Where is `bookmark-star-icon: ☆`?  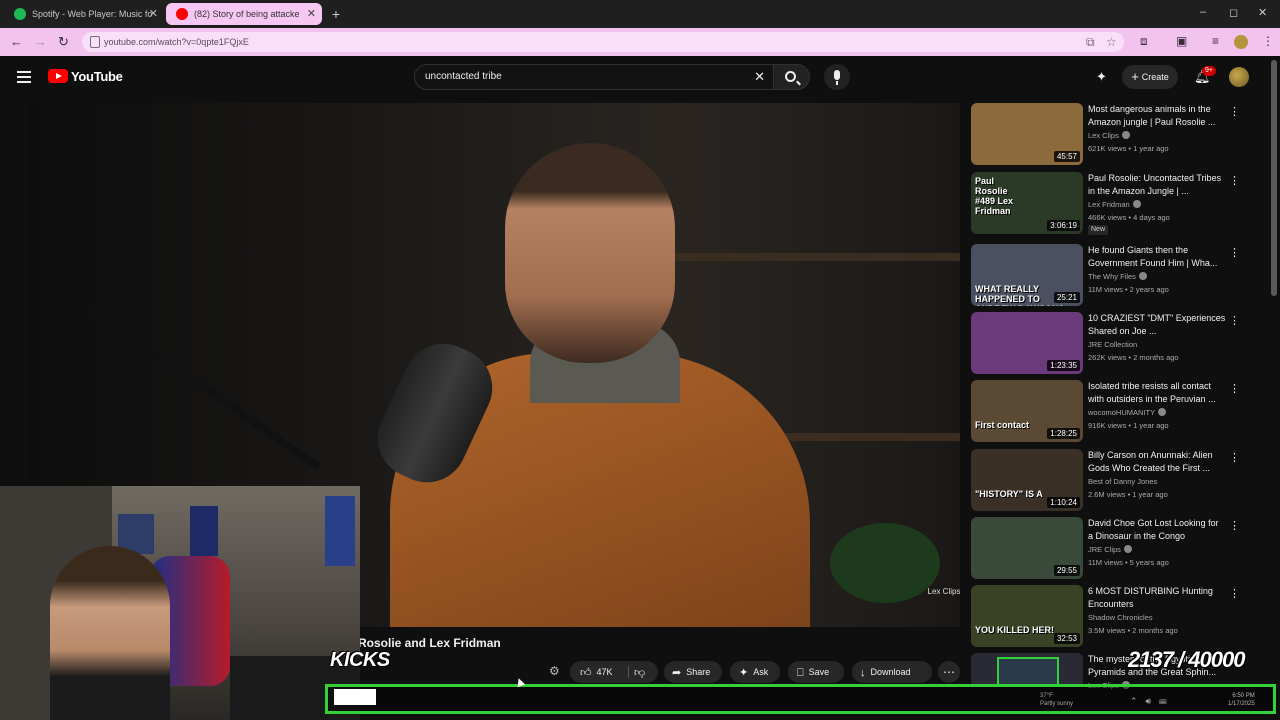 bookmark-star-icon: ☆ is located at coordinates (1111, 42).